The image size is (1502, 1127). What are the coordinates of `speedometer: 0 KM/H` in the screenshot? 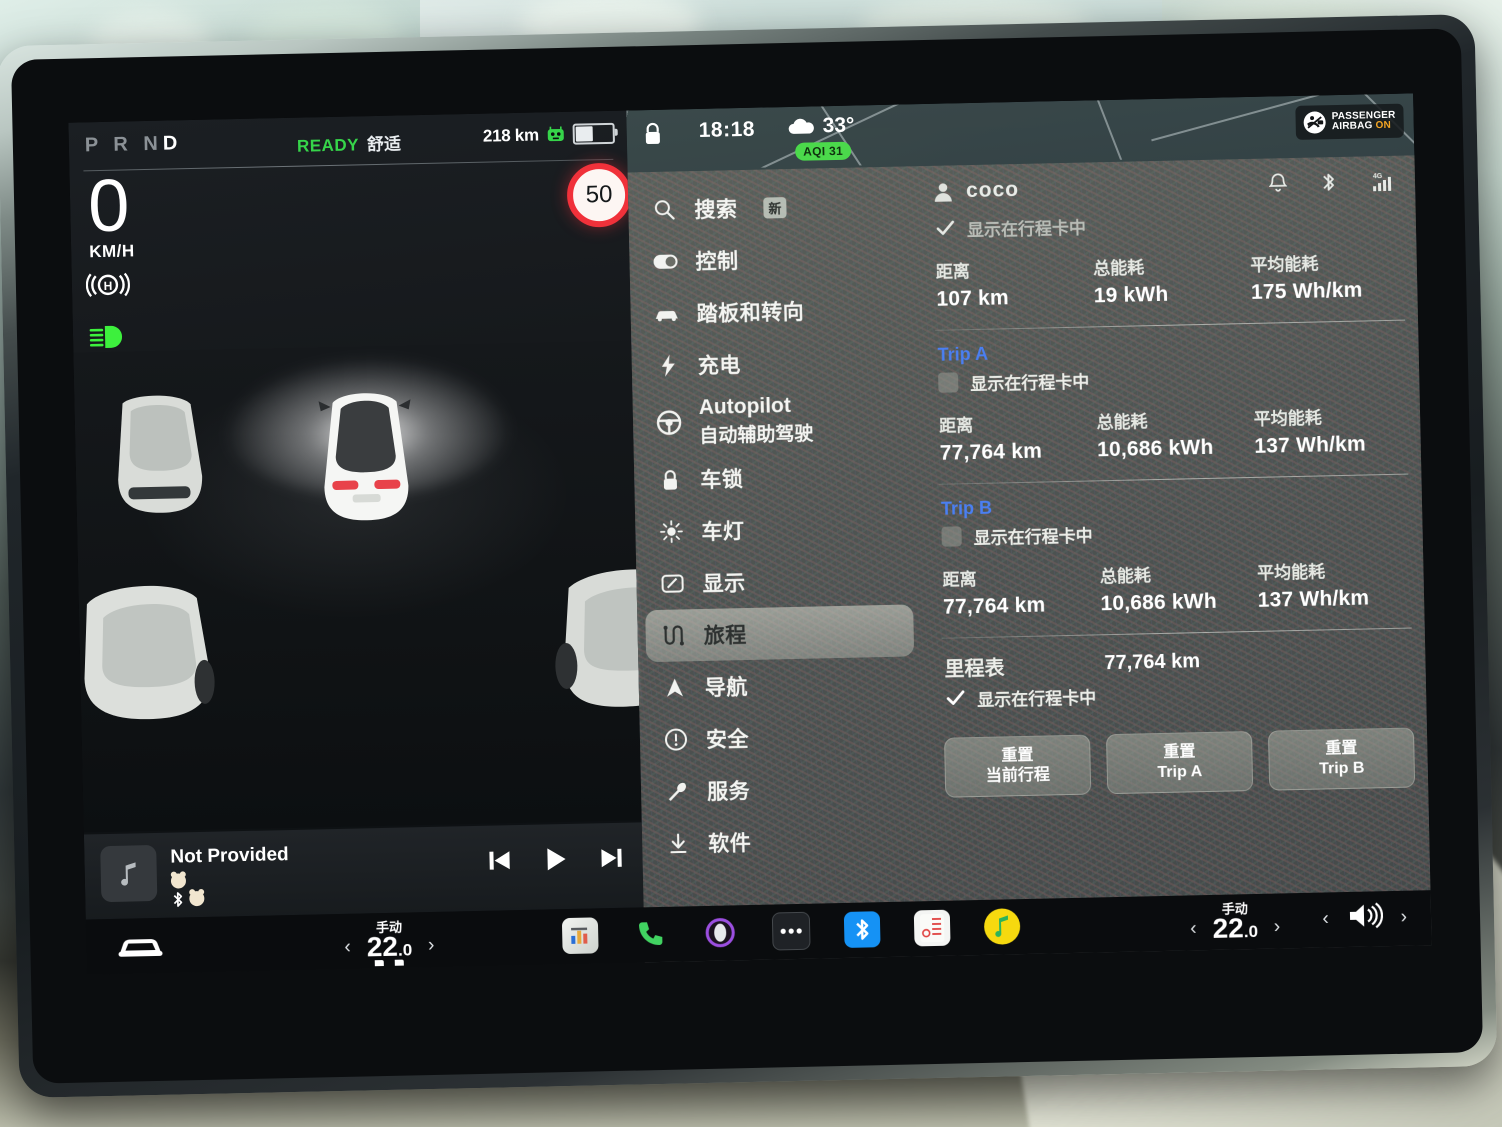 It's located at (111, 212).